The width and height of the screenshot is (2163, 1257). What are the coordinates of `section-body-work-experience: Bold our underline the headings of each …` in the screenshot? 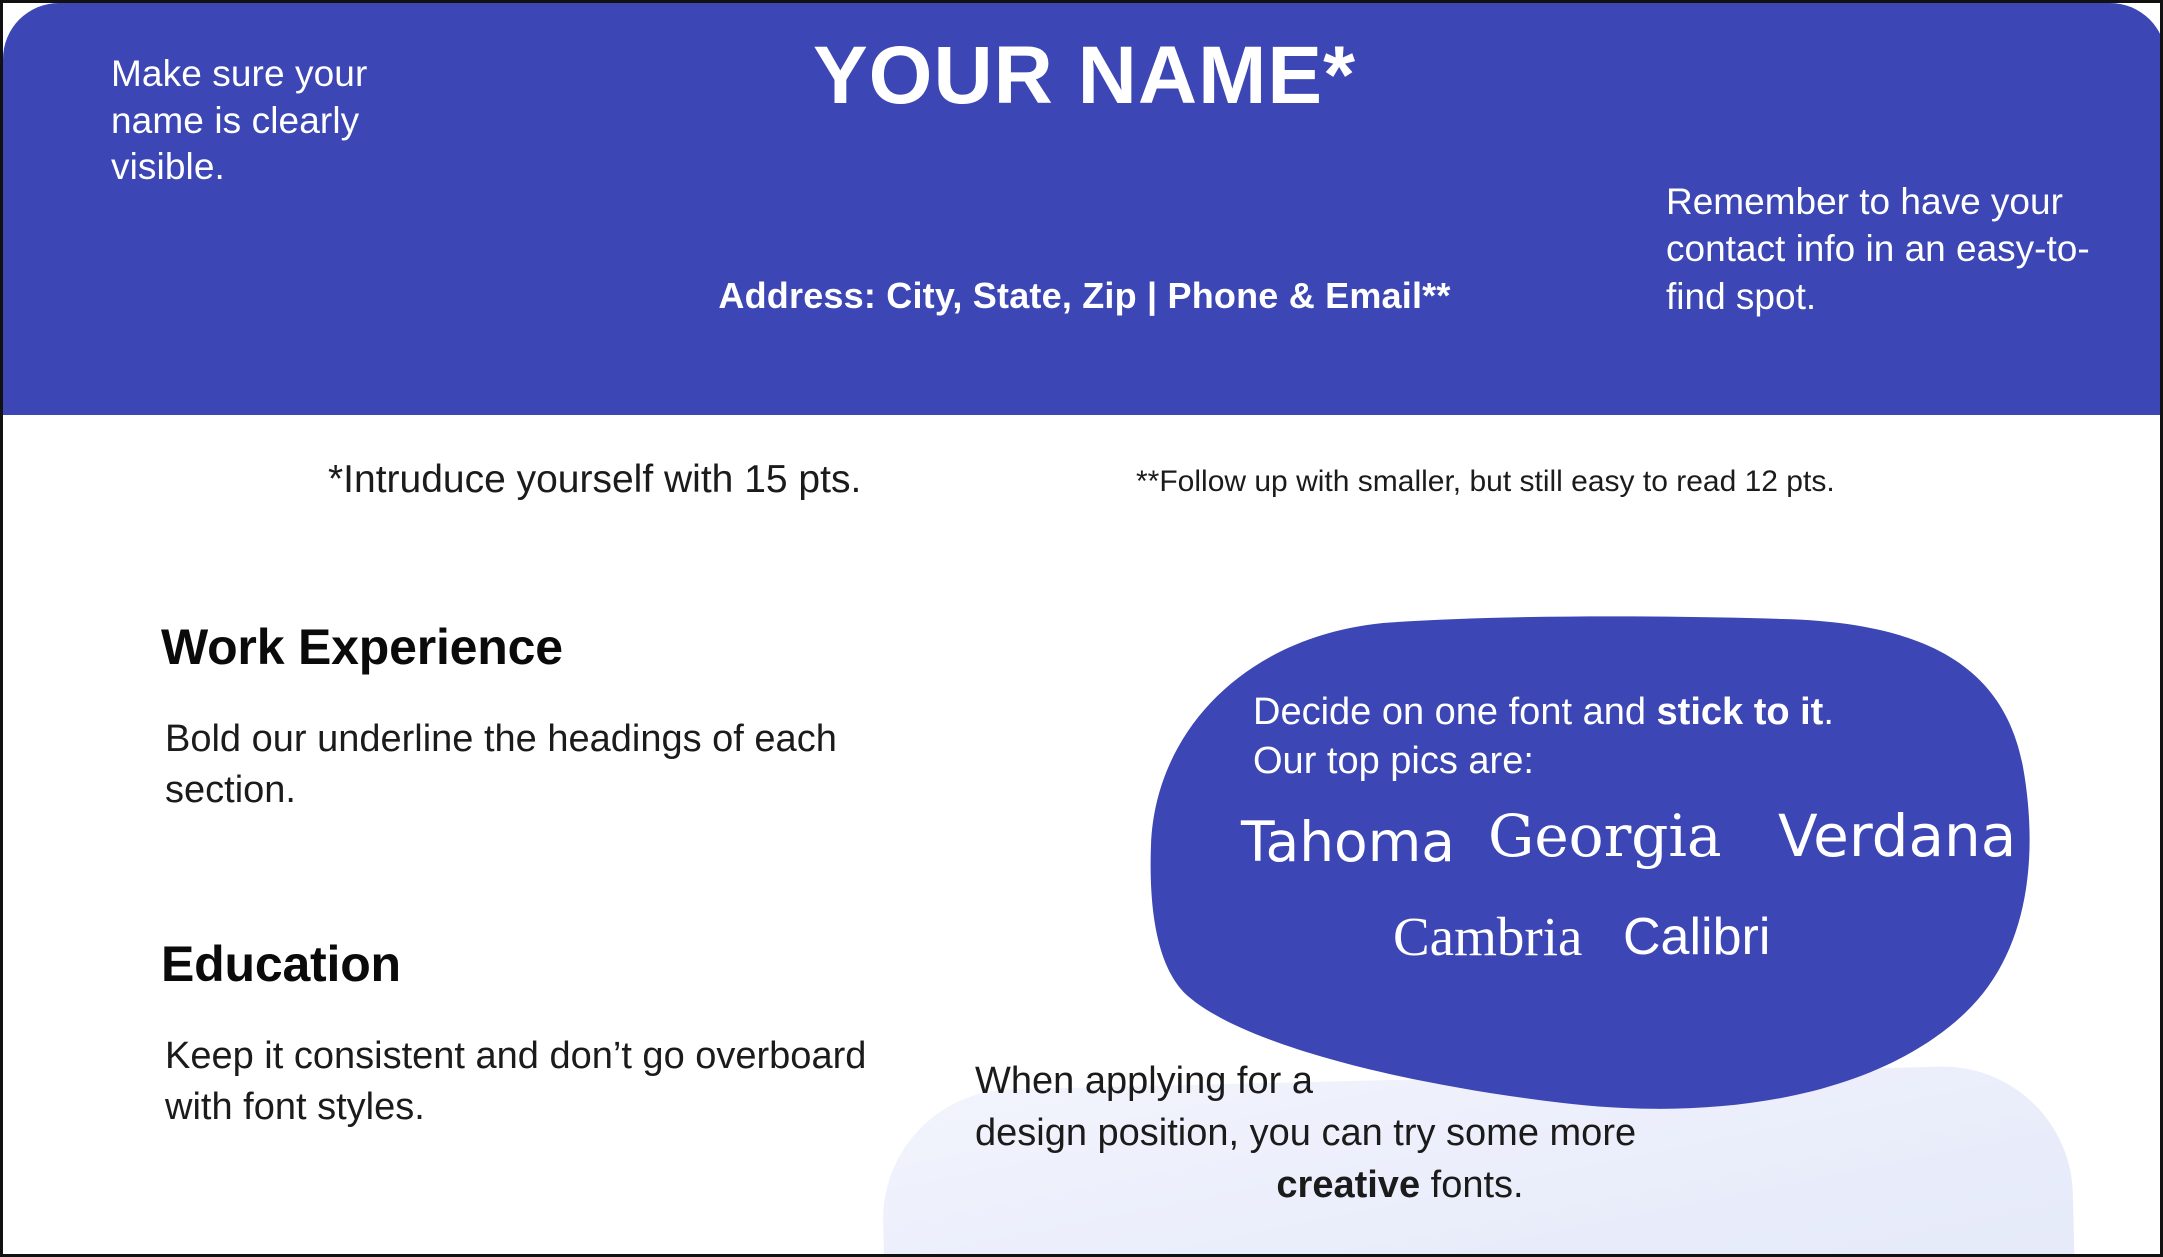 It's located at (501, 764).